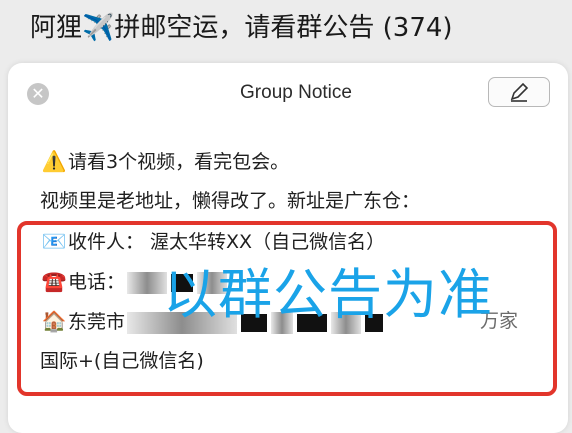 The width and height of the screenshot is (572, 433). What do you see at coordinates (300, 166) in the screenshot?
I see `notice-line-warning: ⚠️请看3个视频，看完包会。` at bounding box center [300, 166].